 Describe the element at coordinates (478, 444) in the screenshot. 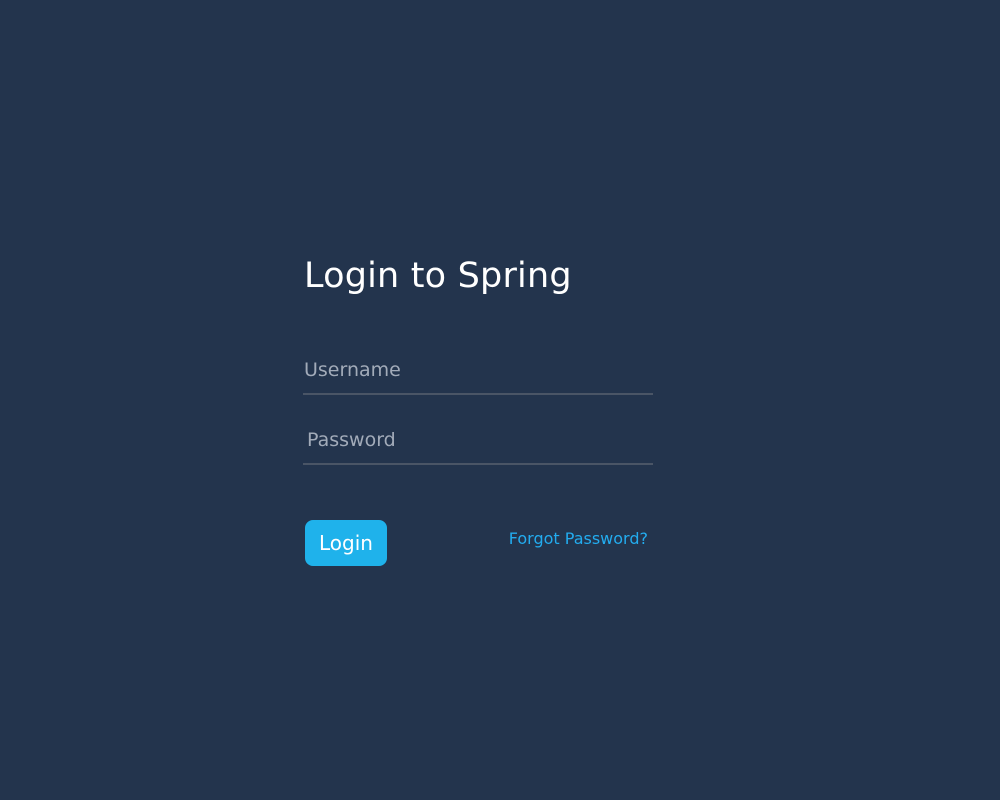

I see `password-field` at that location.